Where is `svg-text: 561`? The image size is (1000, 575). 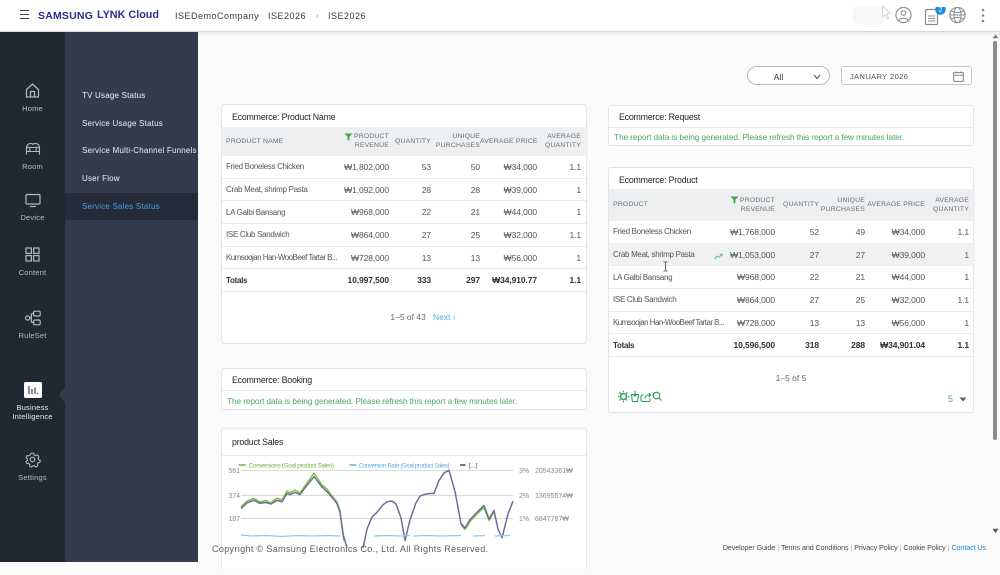
svg-text: 561 is located at coordinates (234, 471).